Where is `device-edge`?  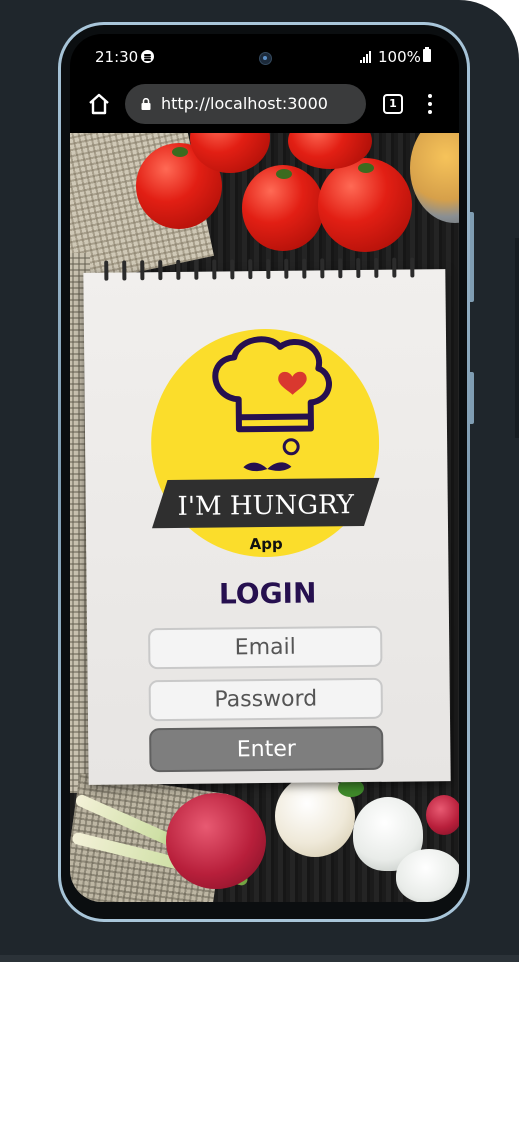 device-edge is located at coordinates (259, 958).